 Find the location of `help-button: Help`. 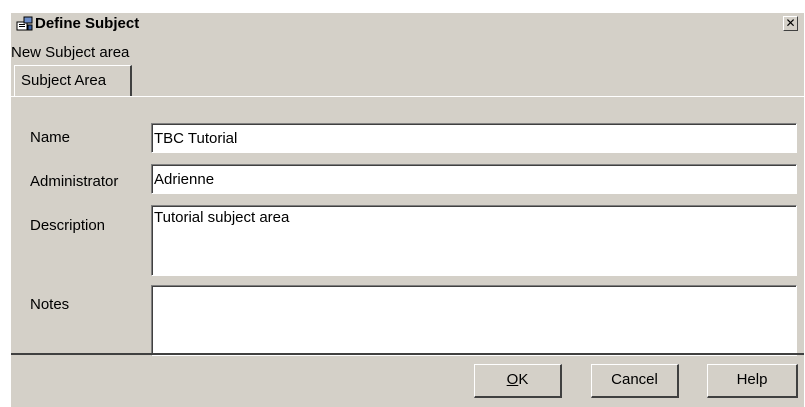

help-button: Help is located at coordinates (752, 381).